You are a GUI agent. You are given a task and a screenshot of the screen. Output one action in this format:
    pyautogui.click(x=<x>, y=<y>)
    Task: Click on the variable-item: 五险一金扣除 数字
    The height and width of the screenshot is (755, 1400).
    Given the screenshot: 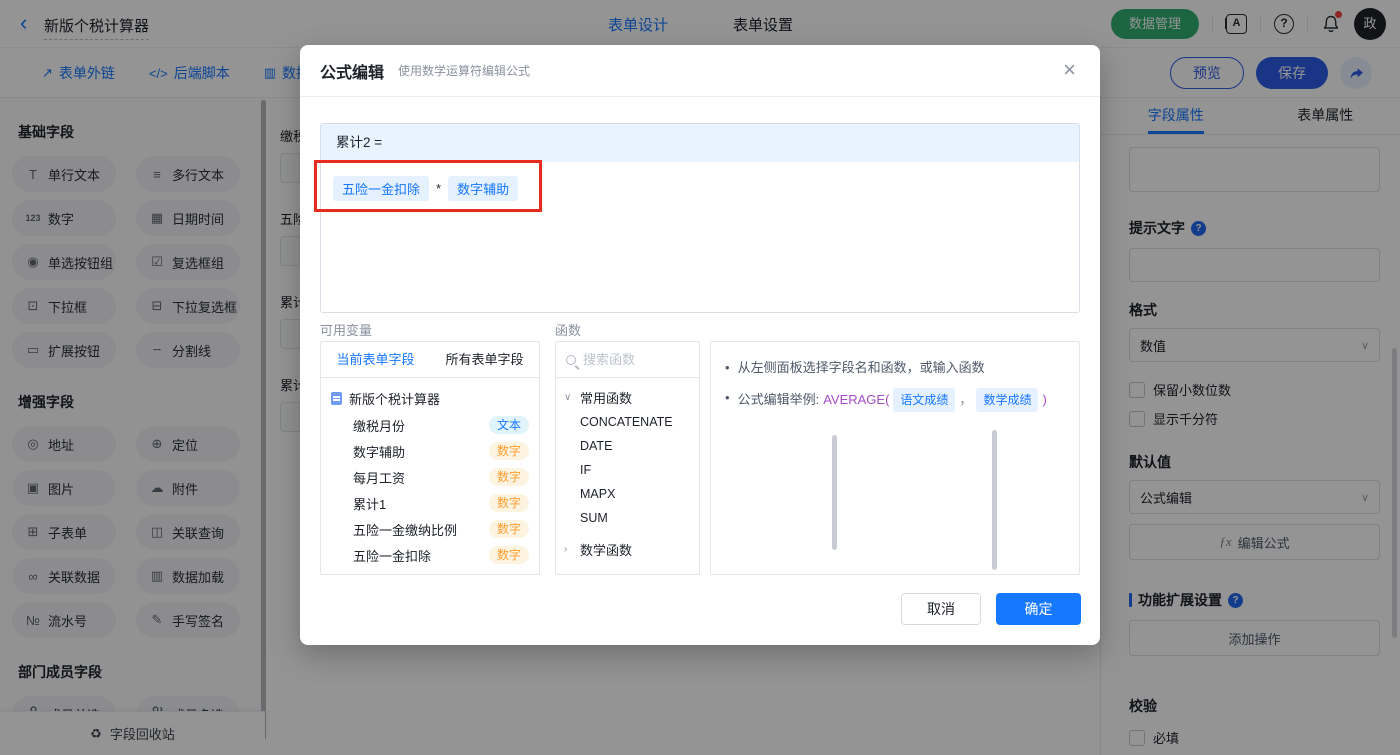 What is the action you would take?
    pyautogui.click(x=430, y=555)
    